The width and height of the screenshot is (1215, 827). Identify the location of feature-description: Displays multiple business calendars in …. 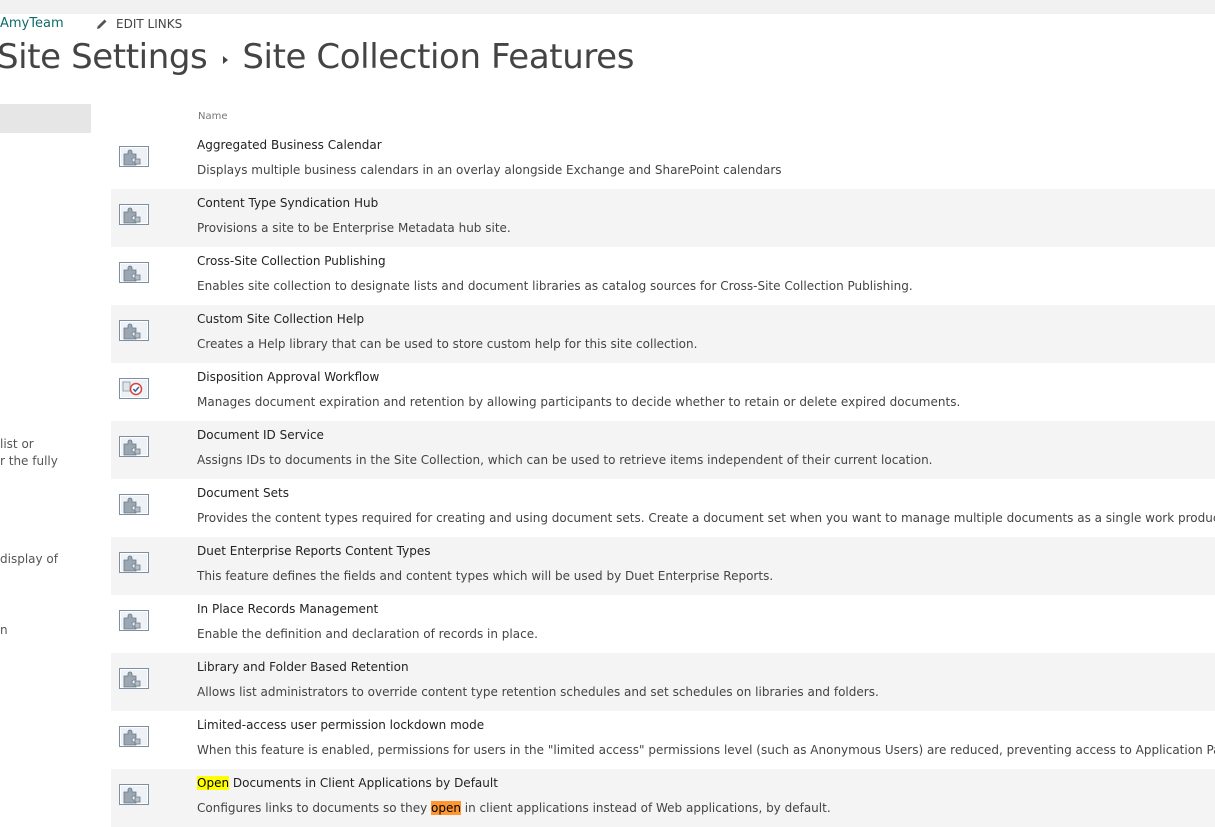
(489, 170).